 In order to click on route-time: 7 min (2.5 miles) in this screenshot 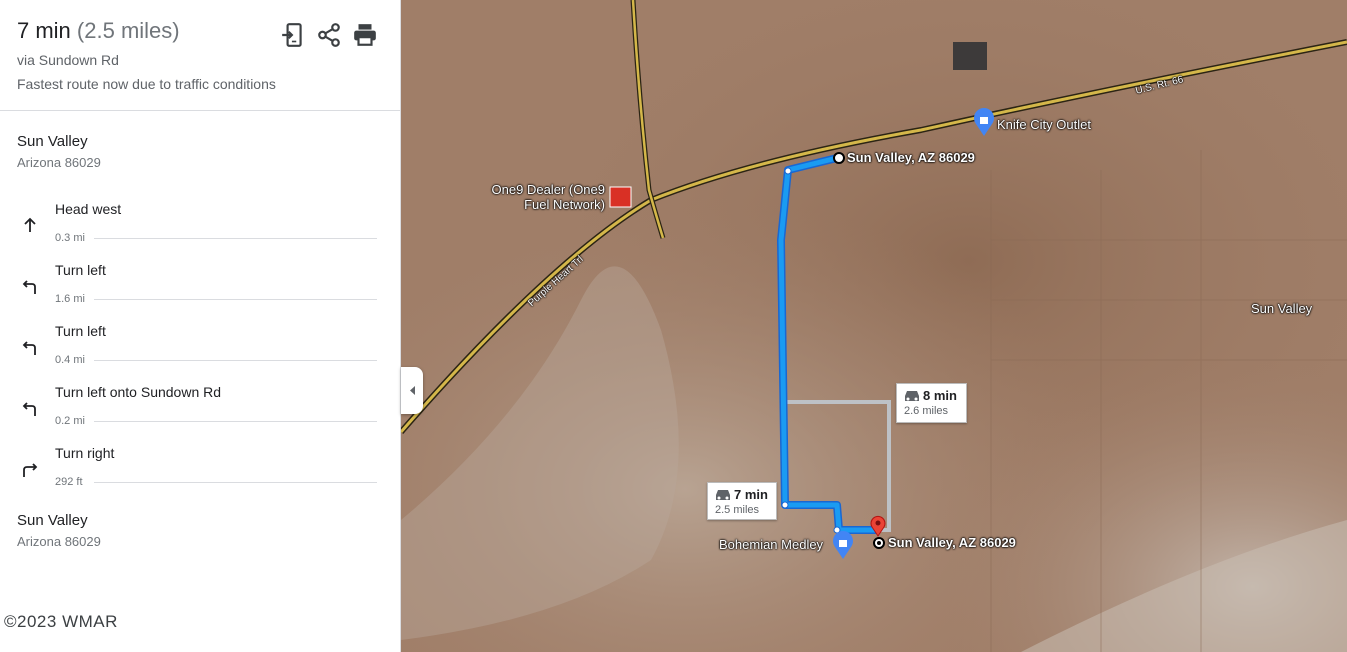, I will do `click(98, 31)`.